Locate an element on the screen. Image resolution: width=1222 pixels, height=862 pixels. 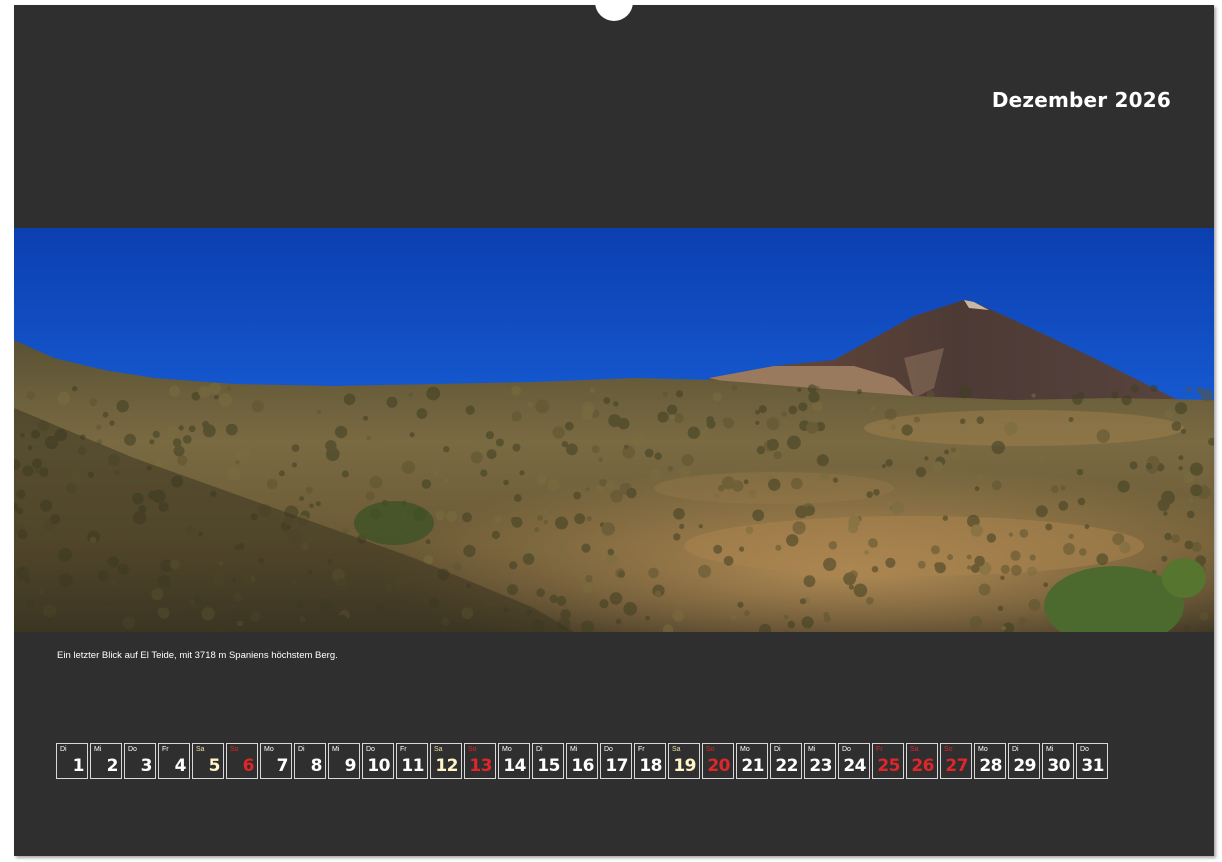
day-cell: Do 10 is located at coordinates (378, 761).